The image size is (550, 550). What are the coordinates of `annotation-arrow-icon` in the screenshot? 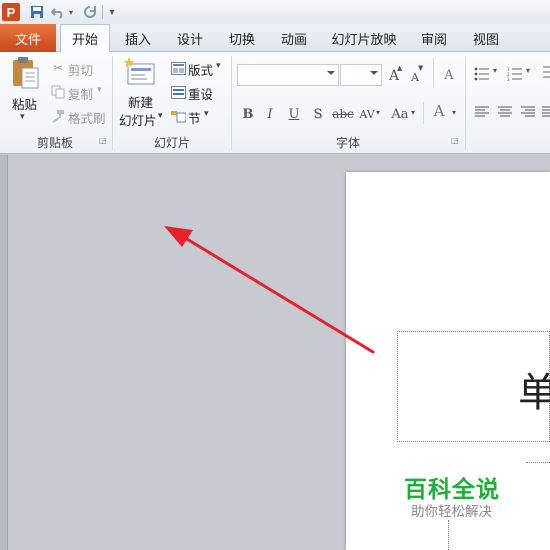 It's located at (269, 290).